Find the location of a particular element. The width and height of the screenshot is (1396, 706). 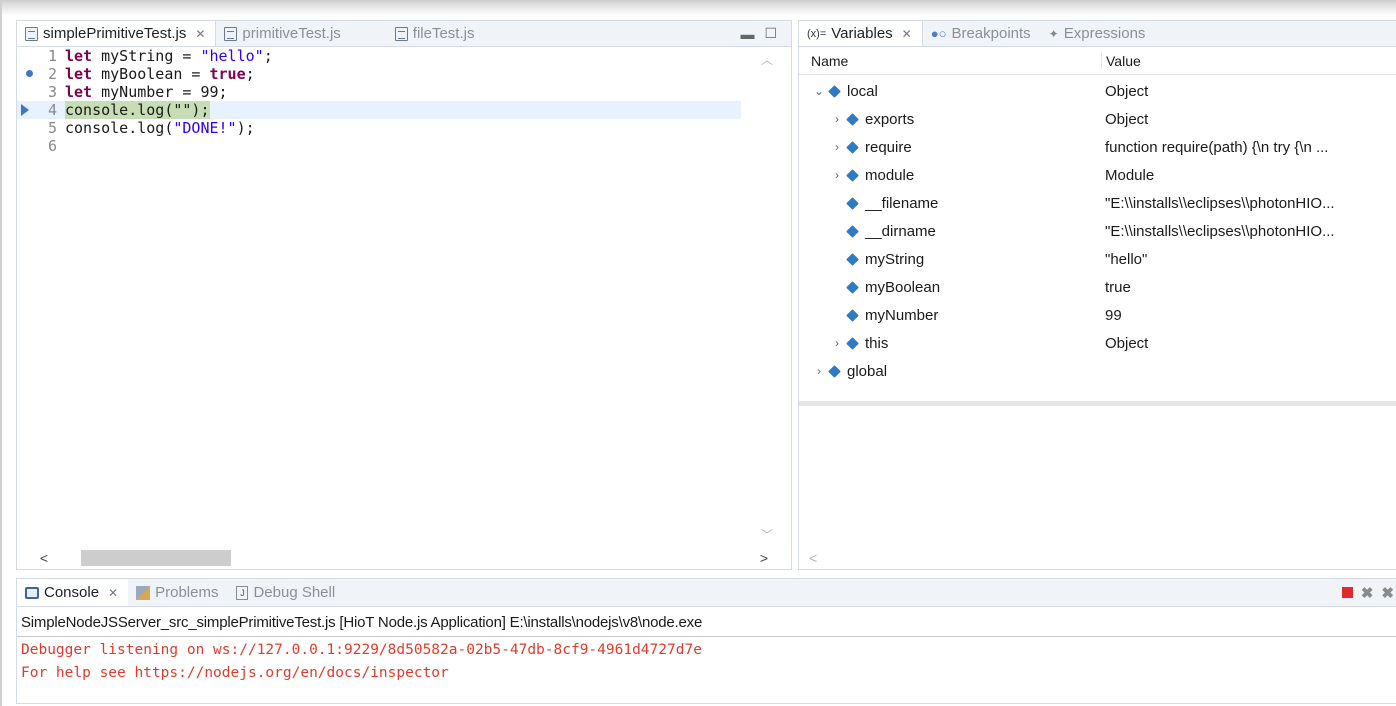

terminate-icon is located at coordinates (1347, 592).